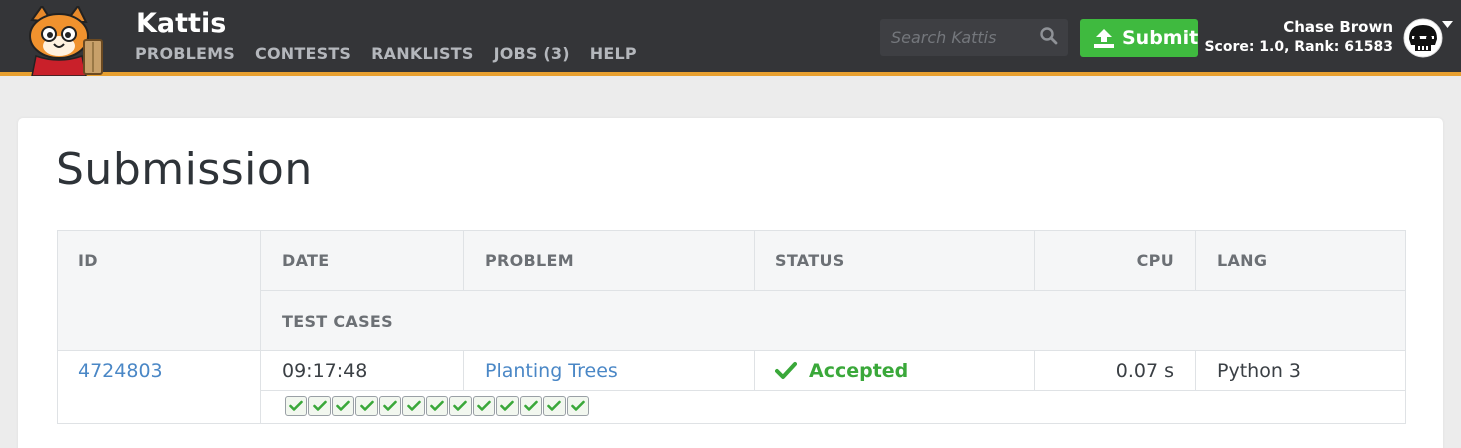 The image size is (1461, 448). Describe the element at coordinates (88, 261) in the screenshot. I see `col-header-id: ID` at that location.